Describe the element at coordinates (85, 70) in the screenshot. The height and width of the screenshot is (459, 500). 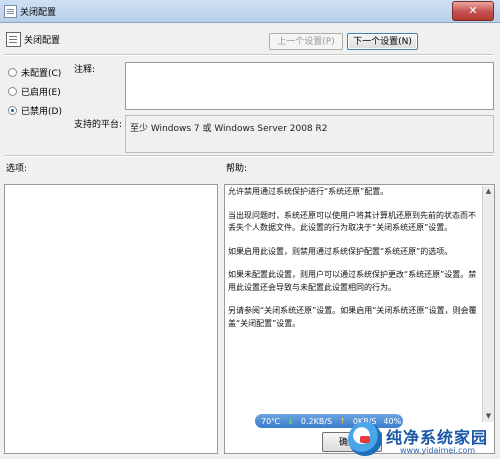
I see `comment-label: 注释:` at that location.